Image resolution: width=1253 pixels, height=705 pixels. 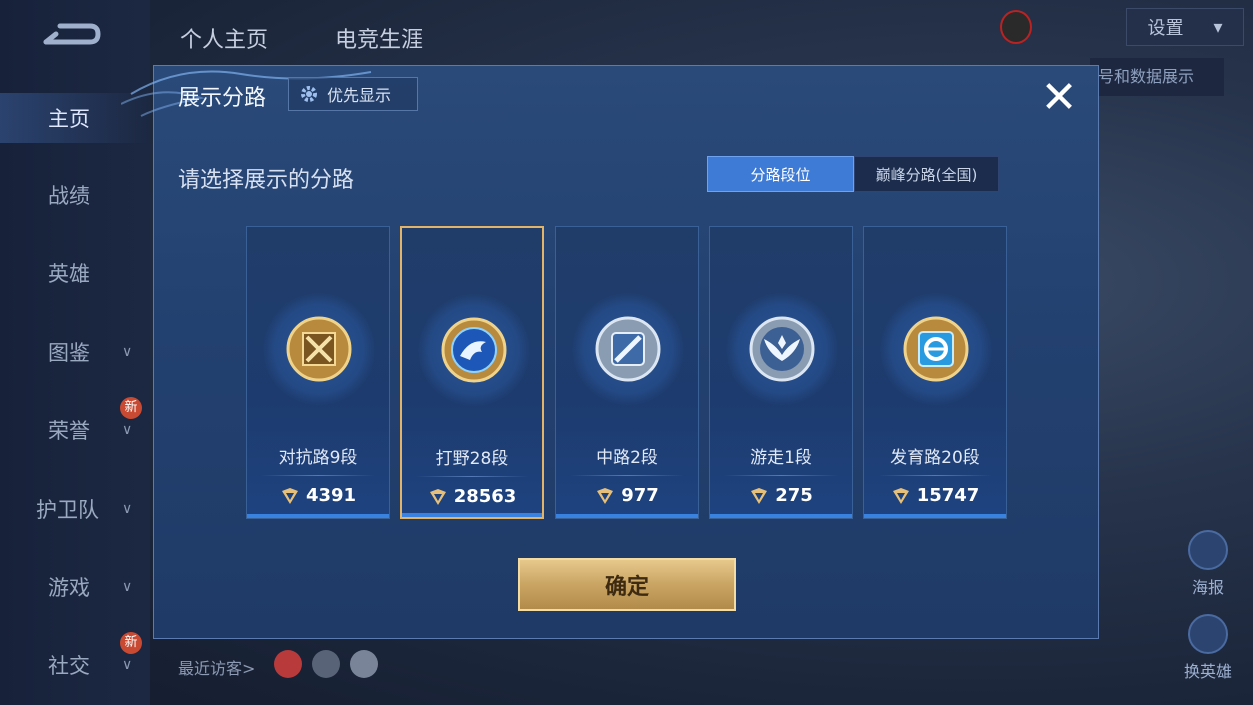 What do you see at coordinates (948, 495) in the screenshot?
I see `score-value: 15747` at bounding box center [948, 495].